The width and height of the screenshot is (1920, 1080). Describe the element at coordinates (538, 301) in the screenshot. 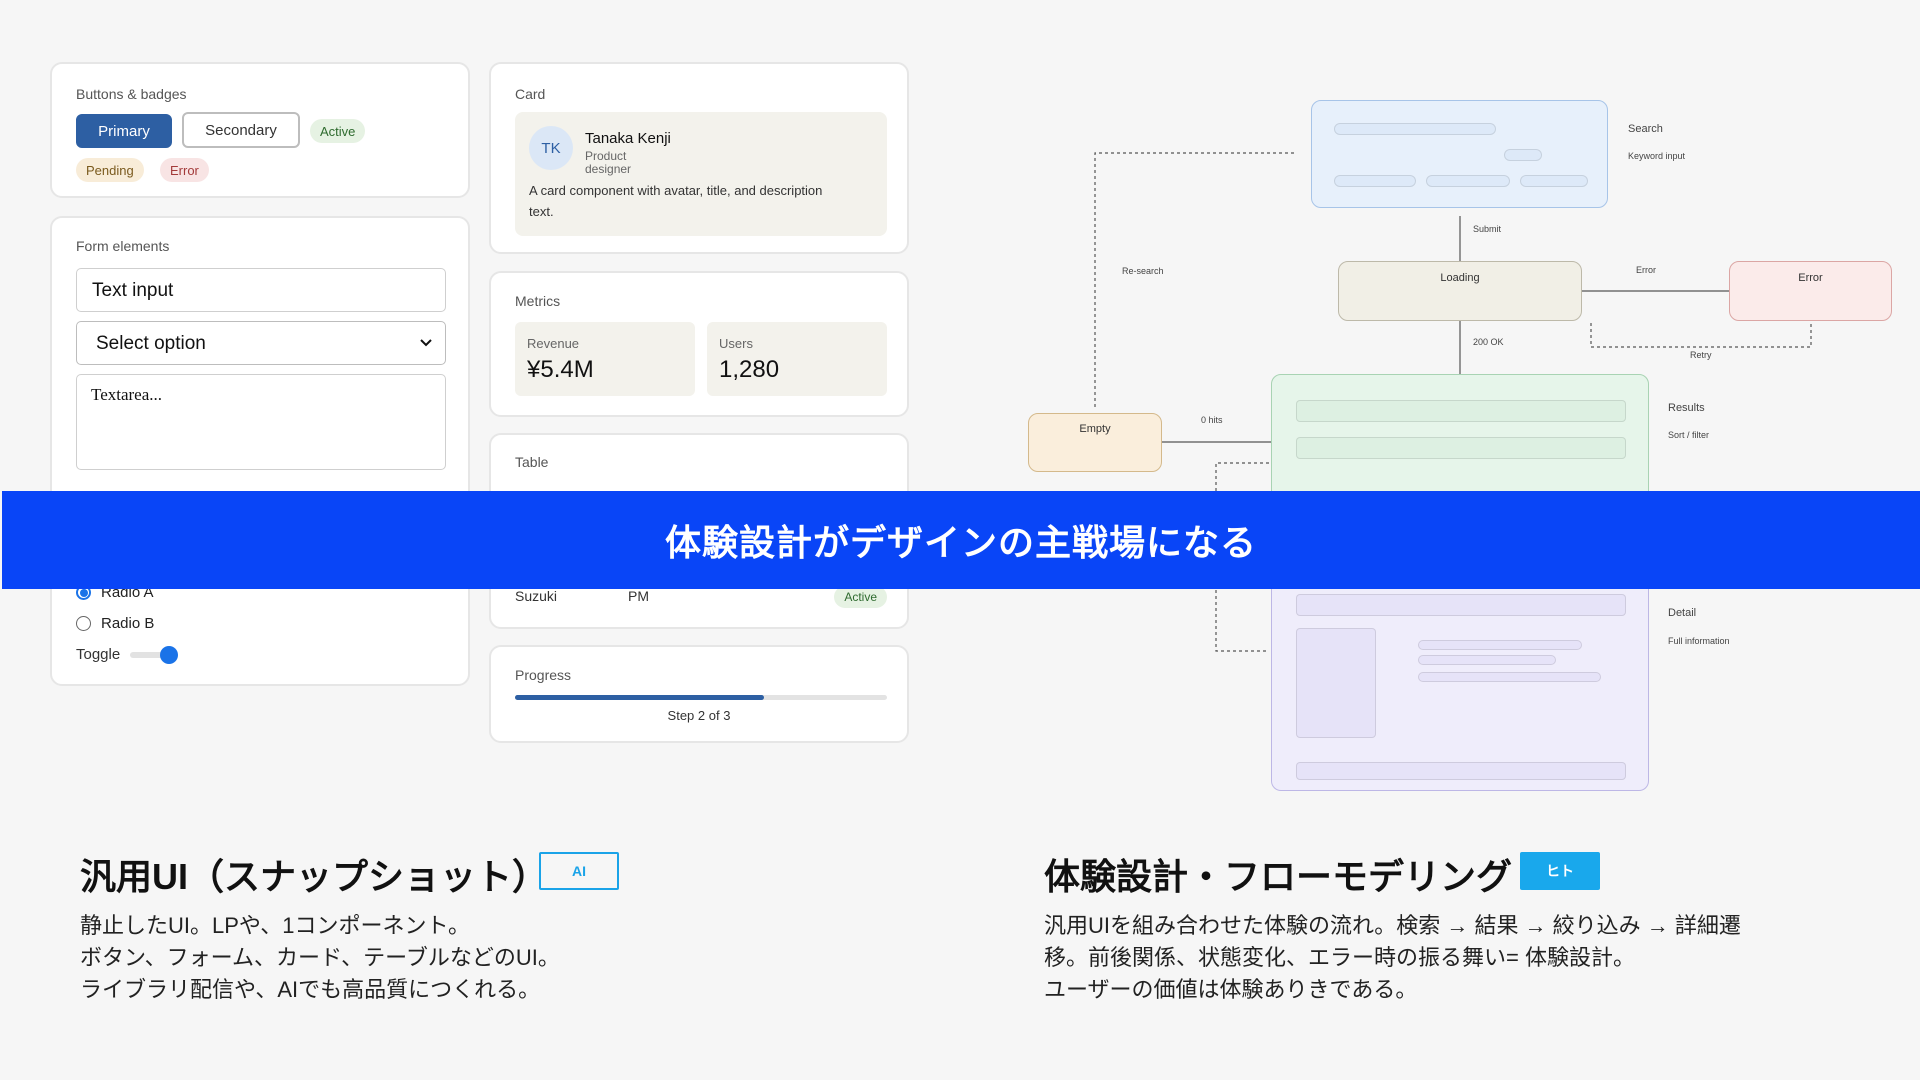

I see `panel-title: Metrics` at that location.